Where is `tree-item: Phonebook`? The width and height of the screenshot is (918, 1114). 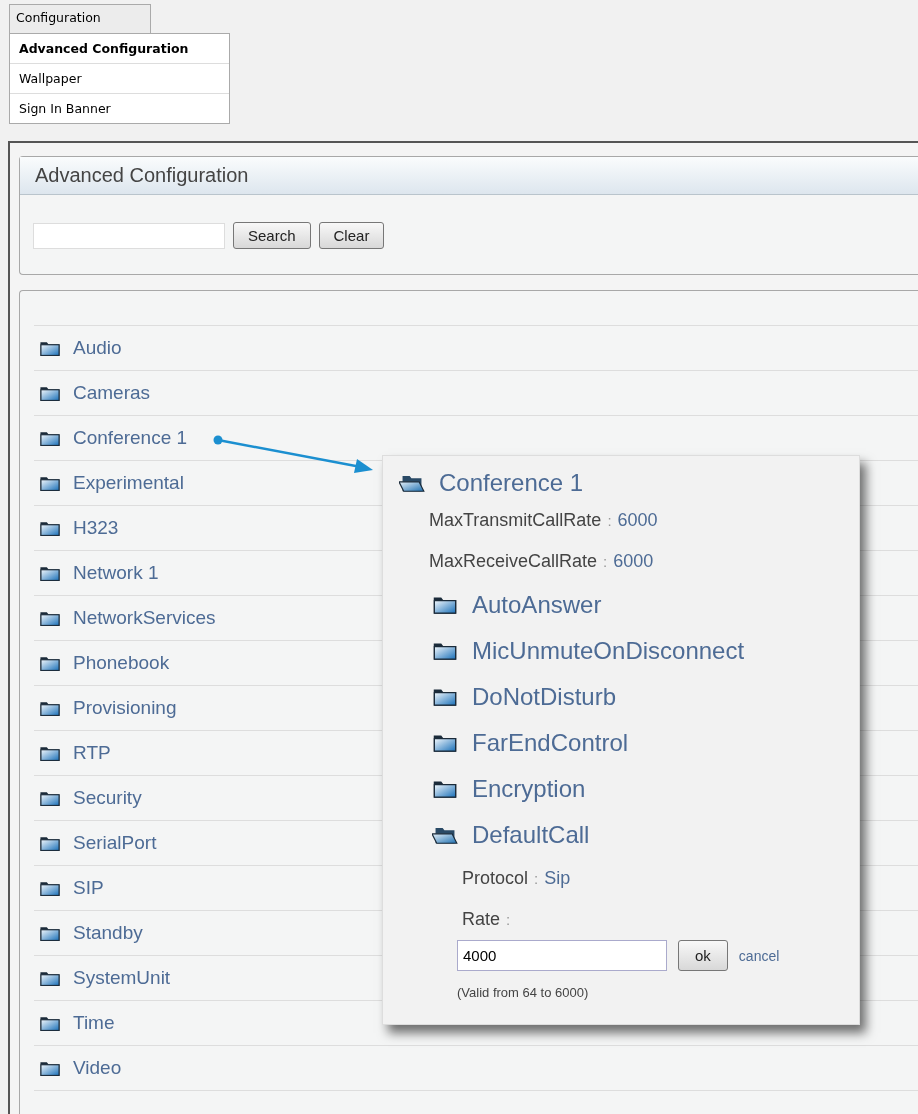
tree-item: Phonebook is located at coordinates (121, 663).